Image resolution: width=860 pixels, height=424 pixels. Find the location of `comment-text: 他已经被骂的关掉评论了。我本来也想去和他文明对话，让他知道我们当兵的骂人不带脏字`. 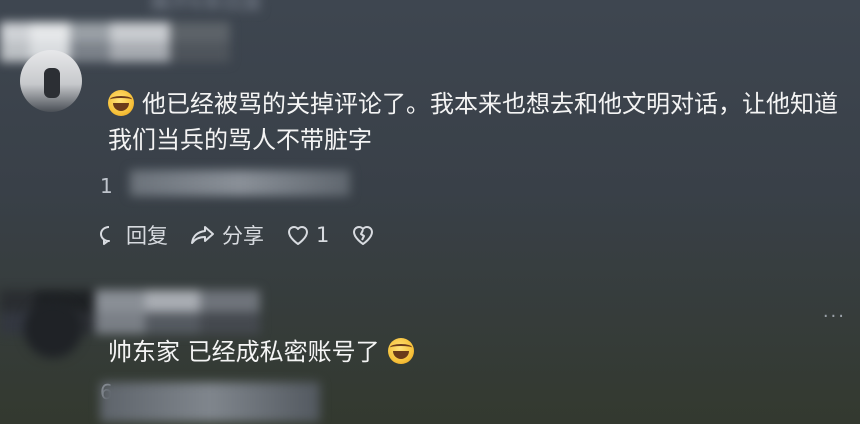

comment-text: 他已经被骂的关掉评论了。我本来也想去和他文明对话，让他知道我们当兵的骂人不带脏字 is located at coordinates (473, 122).